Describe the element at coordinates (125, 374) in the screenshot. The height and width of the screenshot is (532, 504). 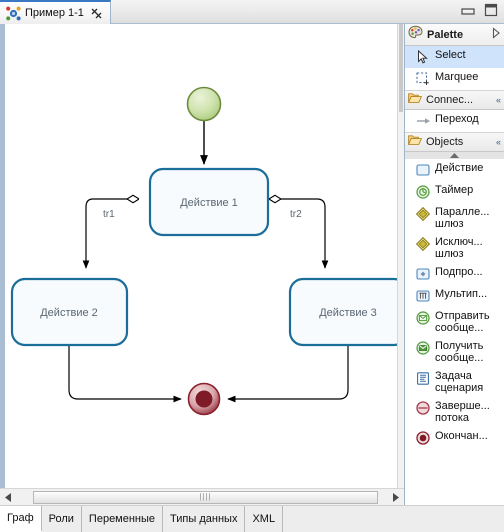
I see `edge-act2-to-end` at that location.